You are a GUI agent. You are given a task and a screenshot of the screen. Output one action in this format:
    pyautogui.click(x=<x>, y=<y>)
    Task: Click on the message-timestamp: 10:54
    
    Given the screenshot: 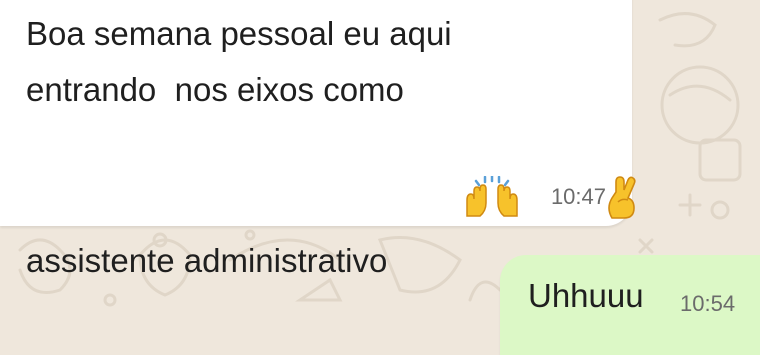 What is the action you would take?
    pyautogui.click(x=708, y=303)
    